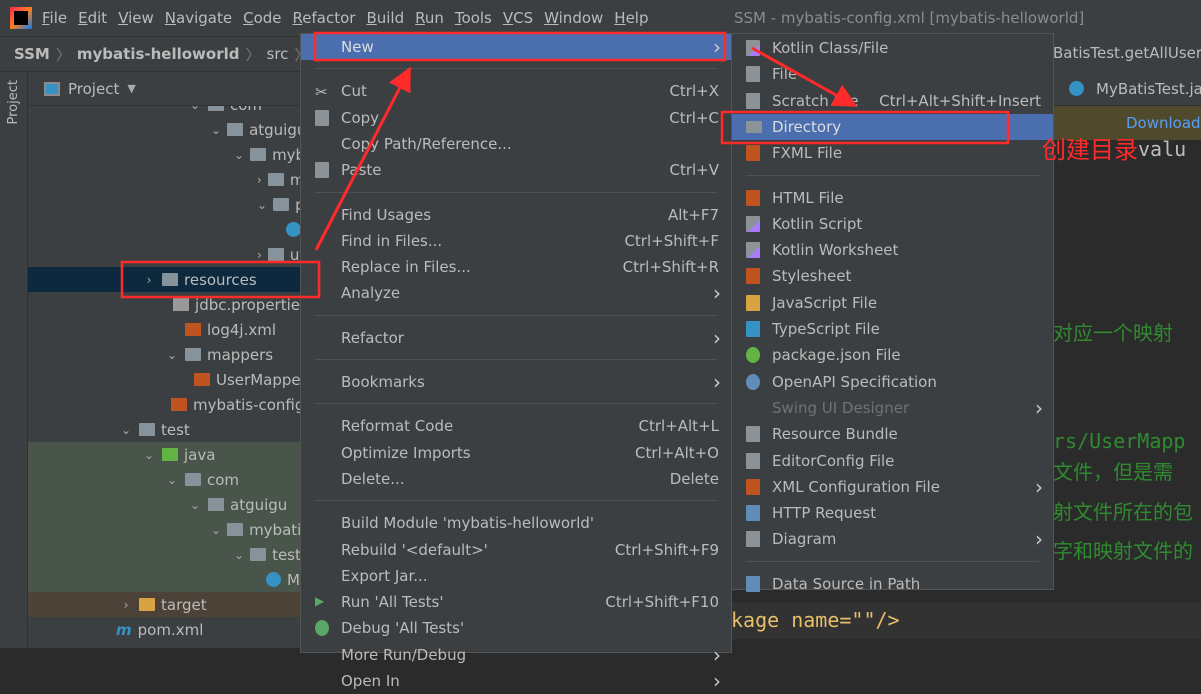 This screenshot has width=1201, height=694. Describe the element at coordinates (1090, 150) in the screenshot. I see `annotation-label: 创建目录` at that location.